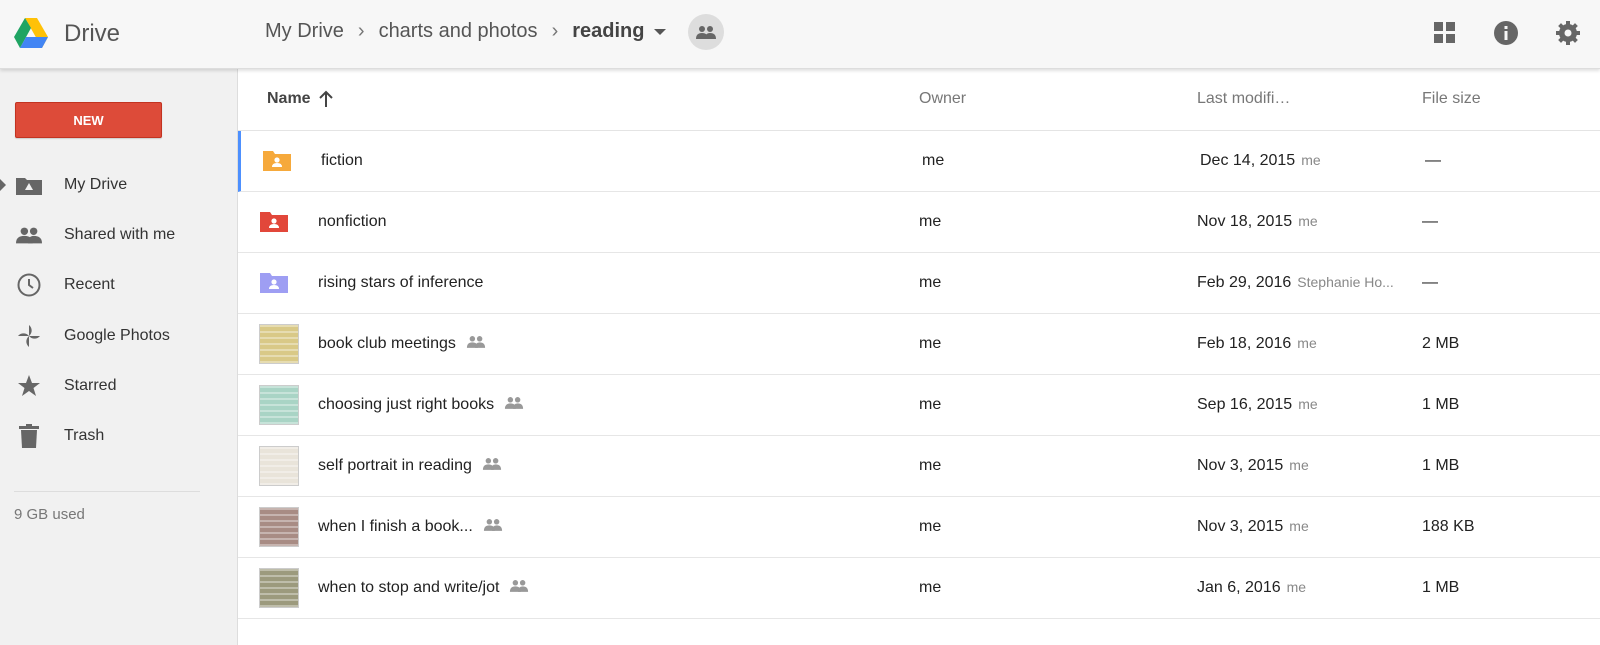 The height and width of the screenshot is (645, 1600). I want to click on breadcrumb-charts-and-photos: charts and photos, so click(458, 31).